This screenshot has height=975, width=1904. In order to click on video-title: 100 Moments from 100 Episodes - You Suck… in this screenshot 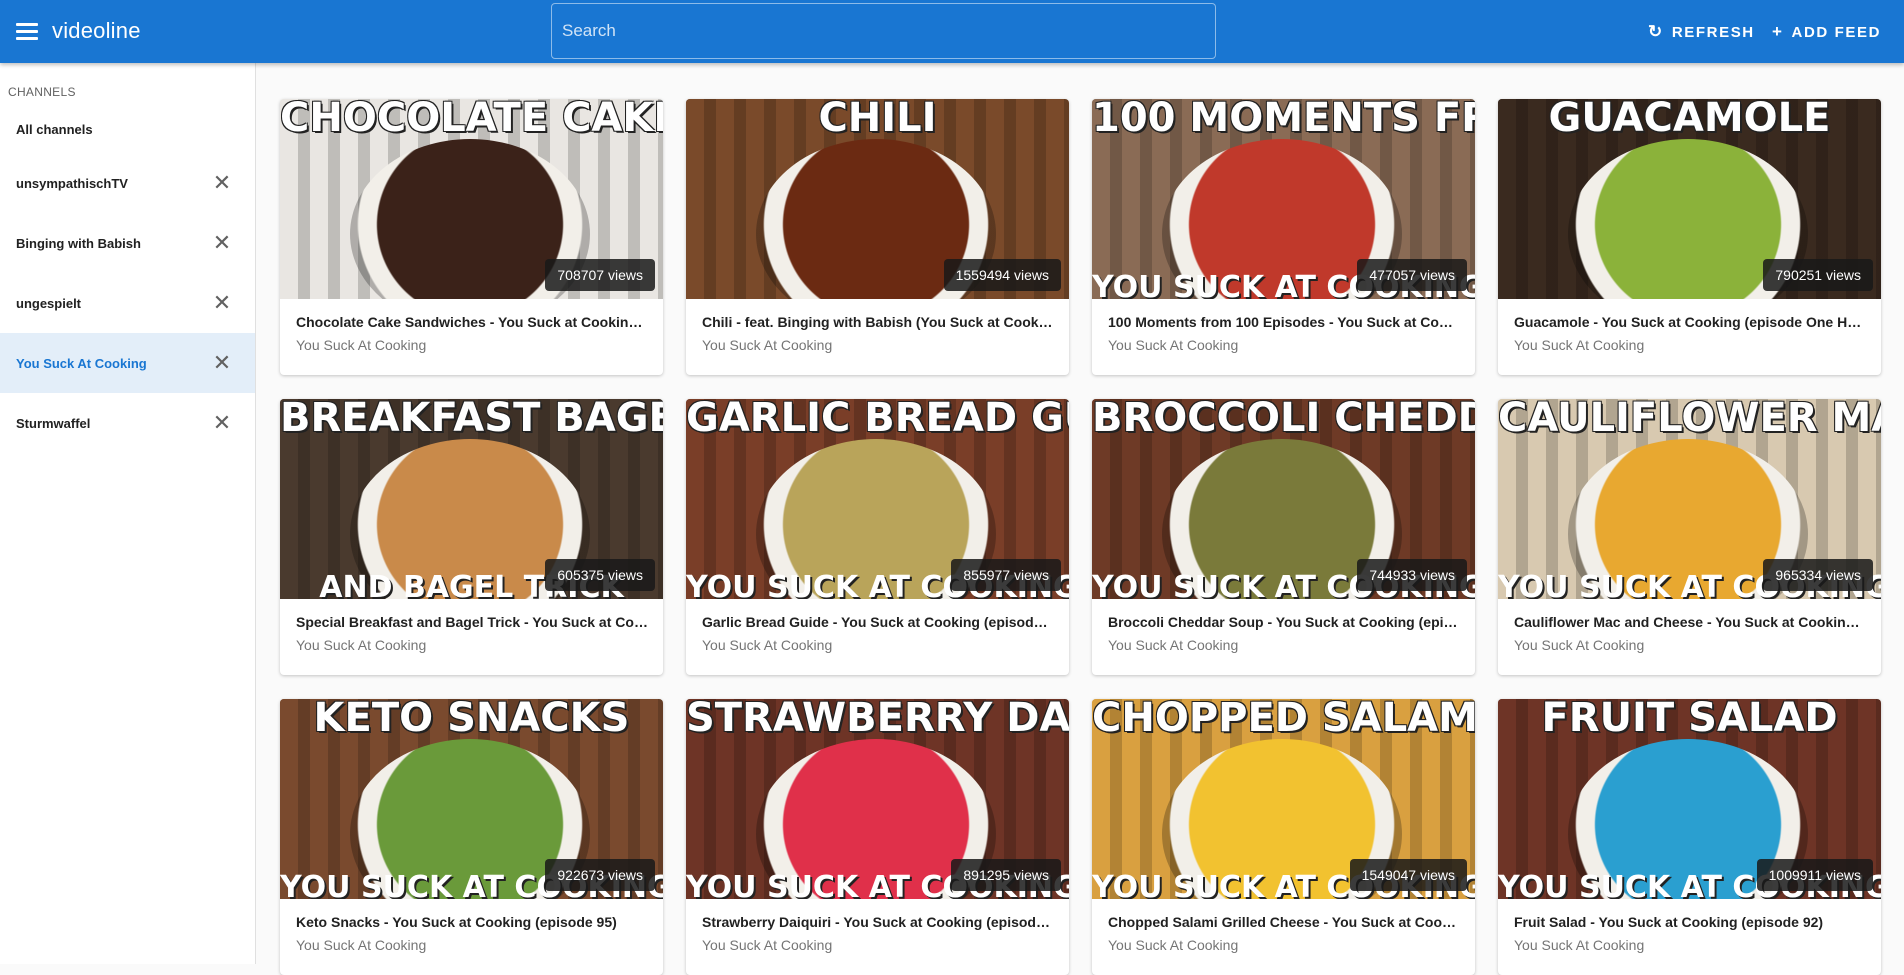, I will do `click(1284, 322)`.